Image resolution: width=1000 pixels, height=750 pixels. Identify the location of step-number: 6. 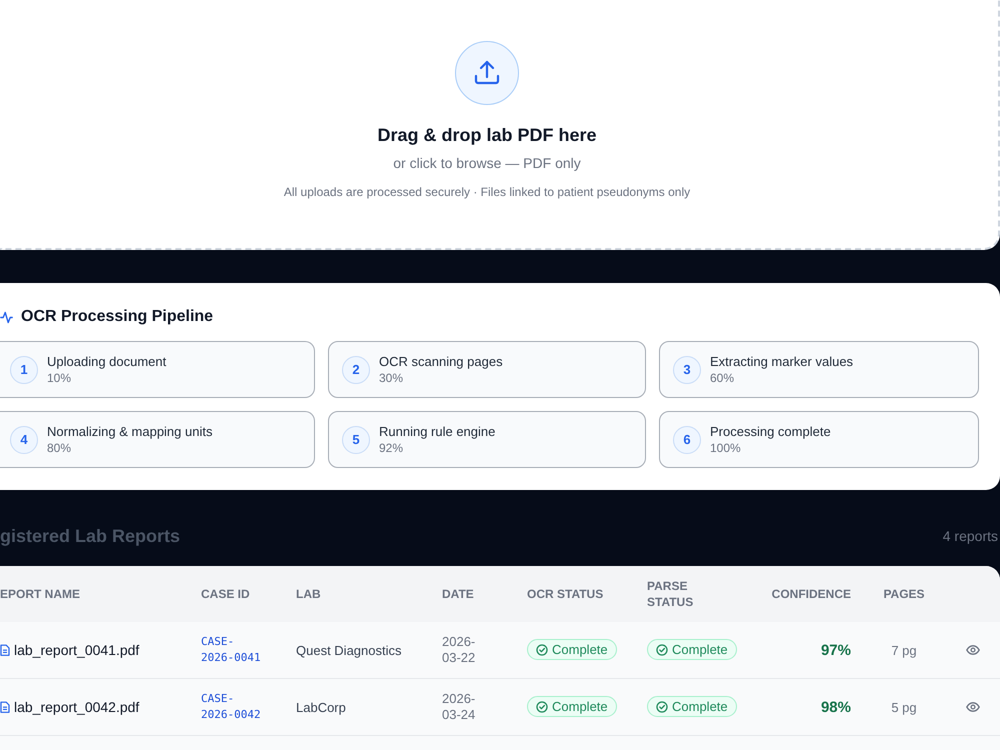
(687, 440).